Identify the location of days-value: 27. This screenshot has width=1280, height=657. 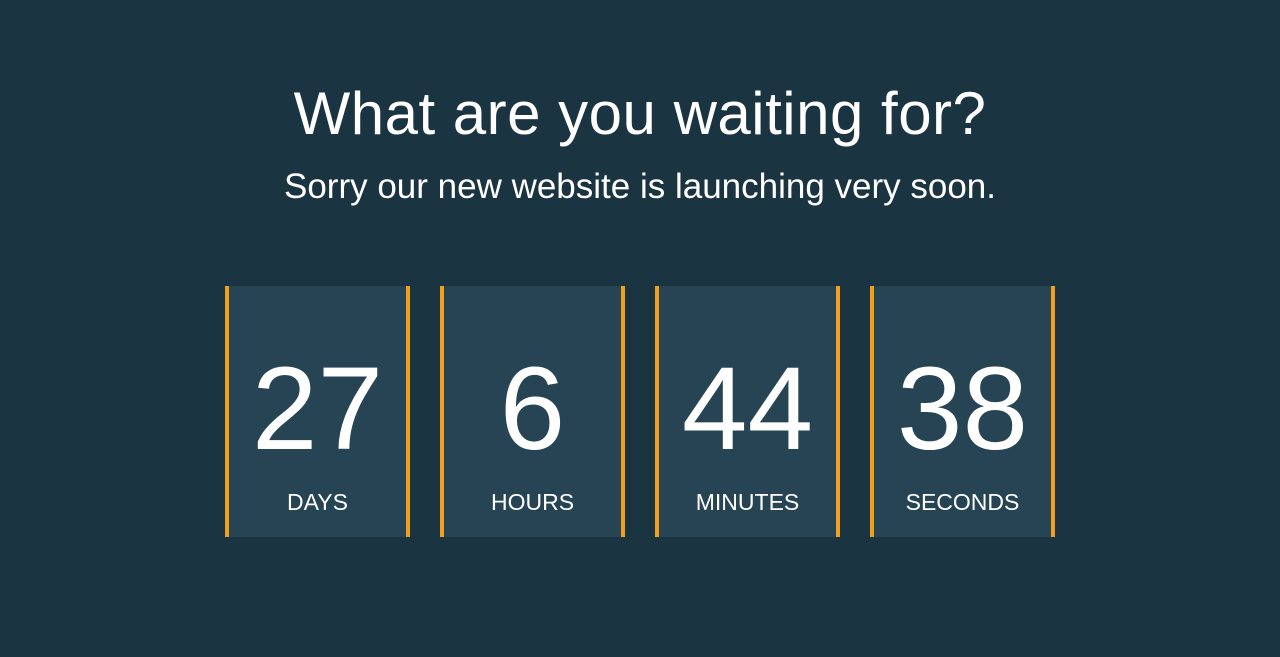
(317, 409).